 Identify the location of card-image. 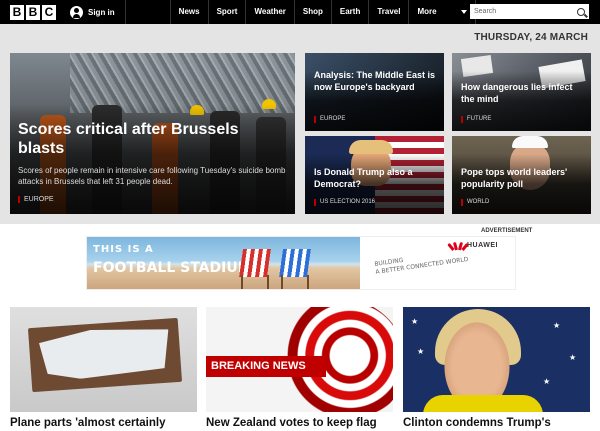
(103, 359).